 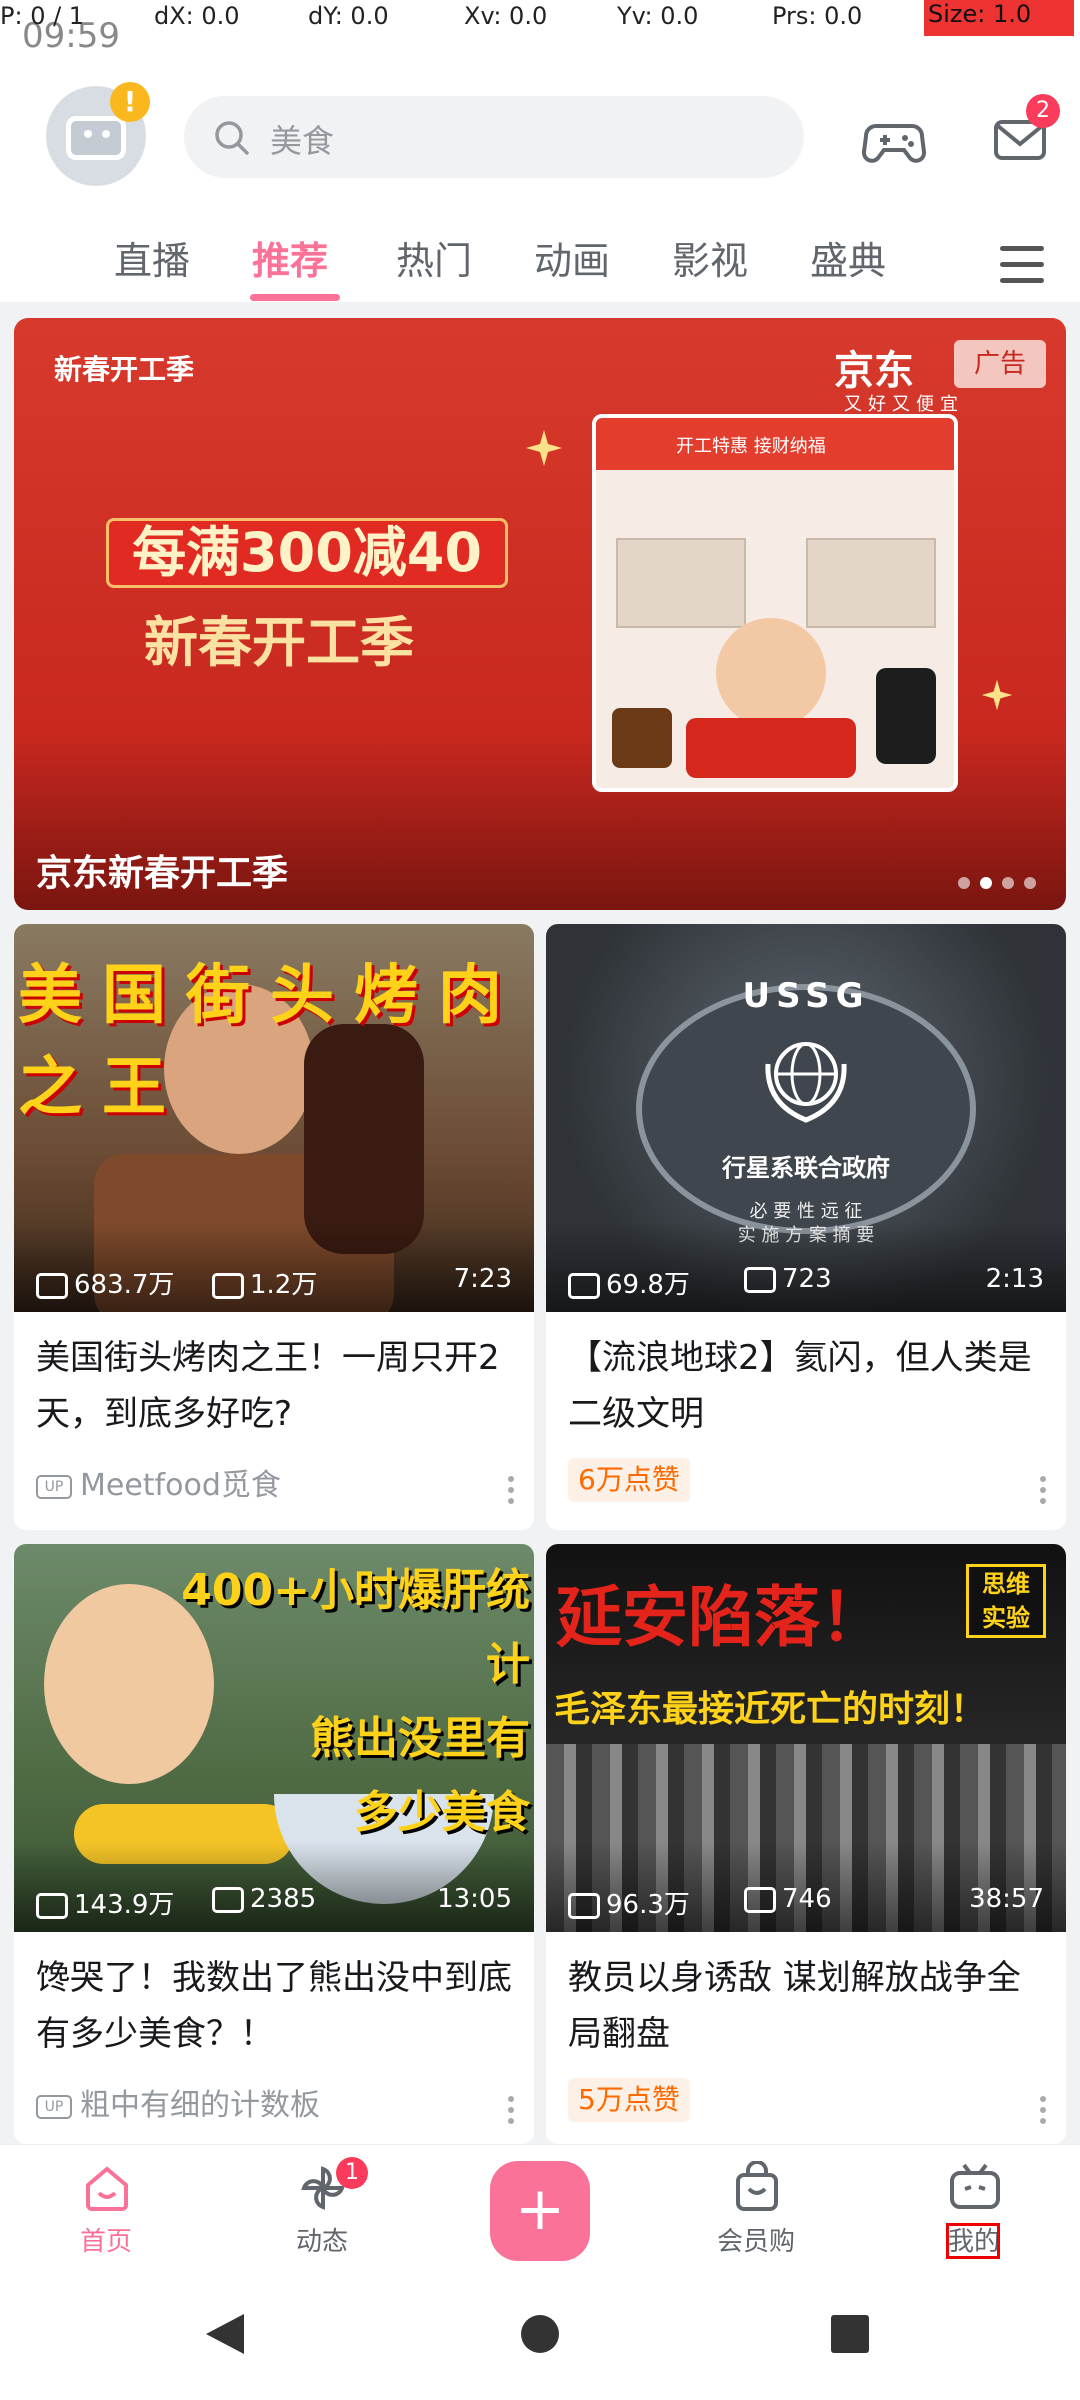 I want to click on home-circle-icon, so click(x=540, y=2334).